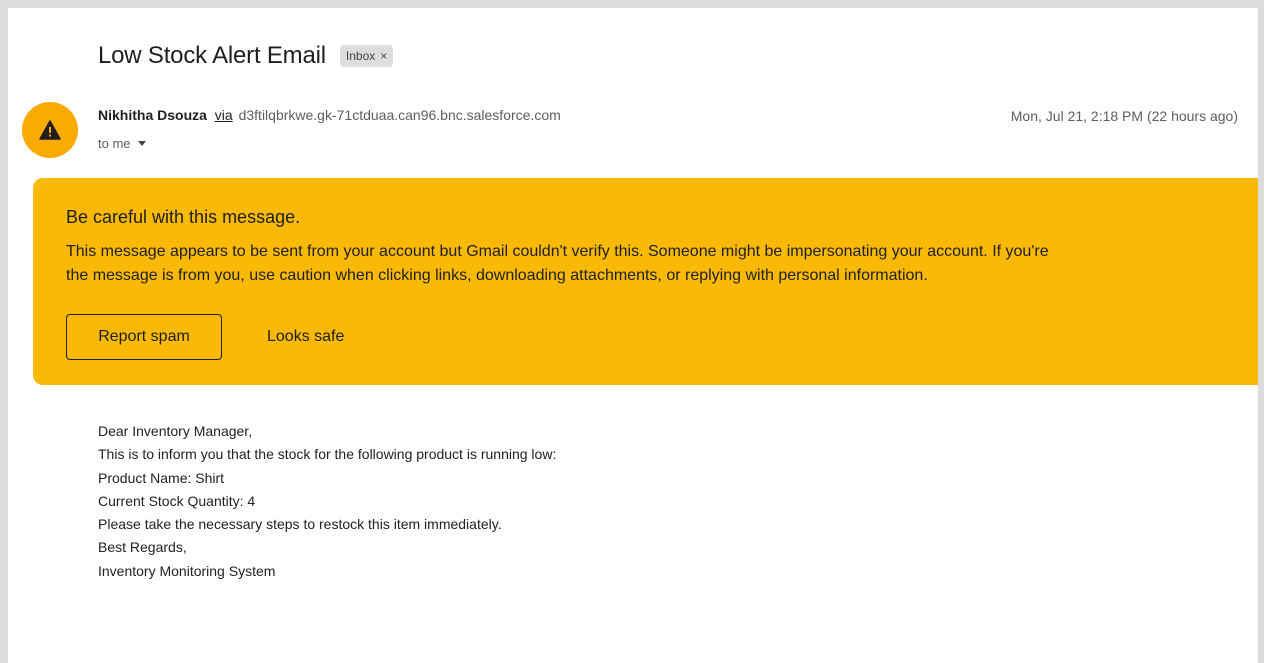  I want to click on sender-avatar, so click(50, 130).